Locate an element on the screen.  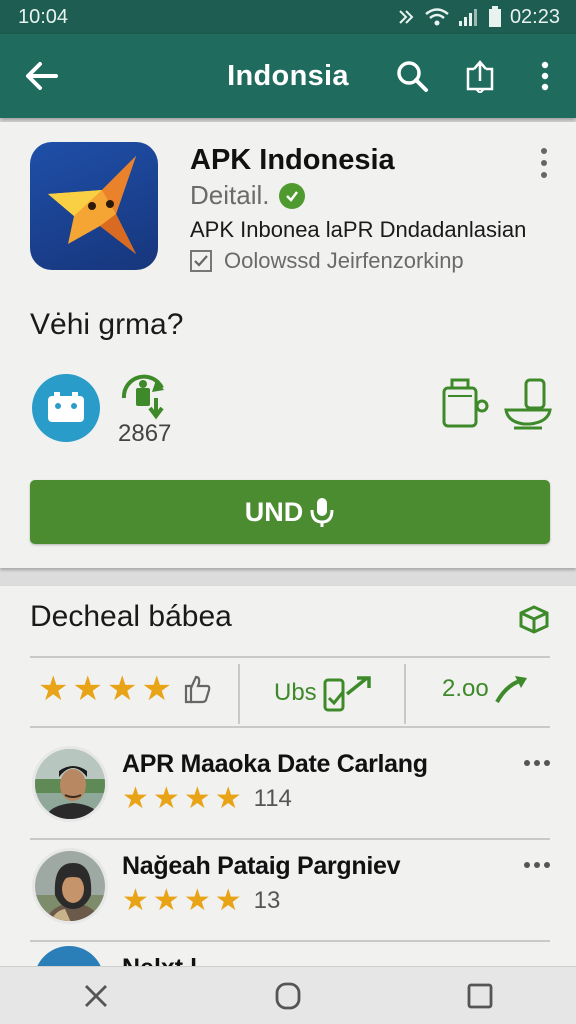
close-nav-button is located at coordinates (96, 996).